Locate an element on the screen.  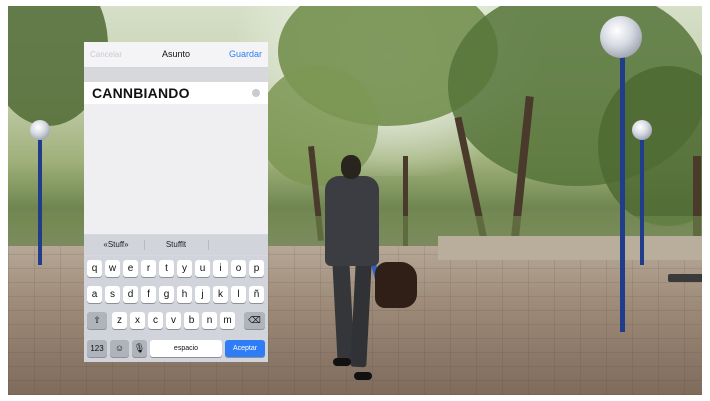
save-button: Guardar is located at coordinates (245, 54).